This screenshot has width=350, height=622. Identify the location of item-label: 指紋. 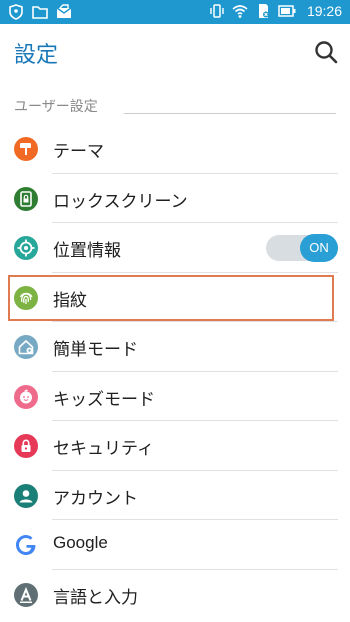
(70, 300).